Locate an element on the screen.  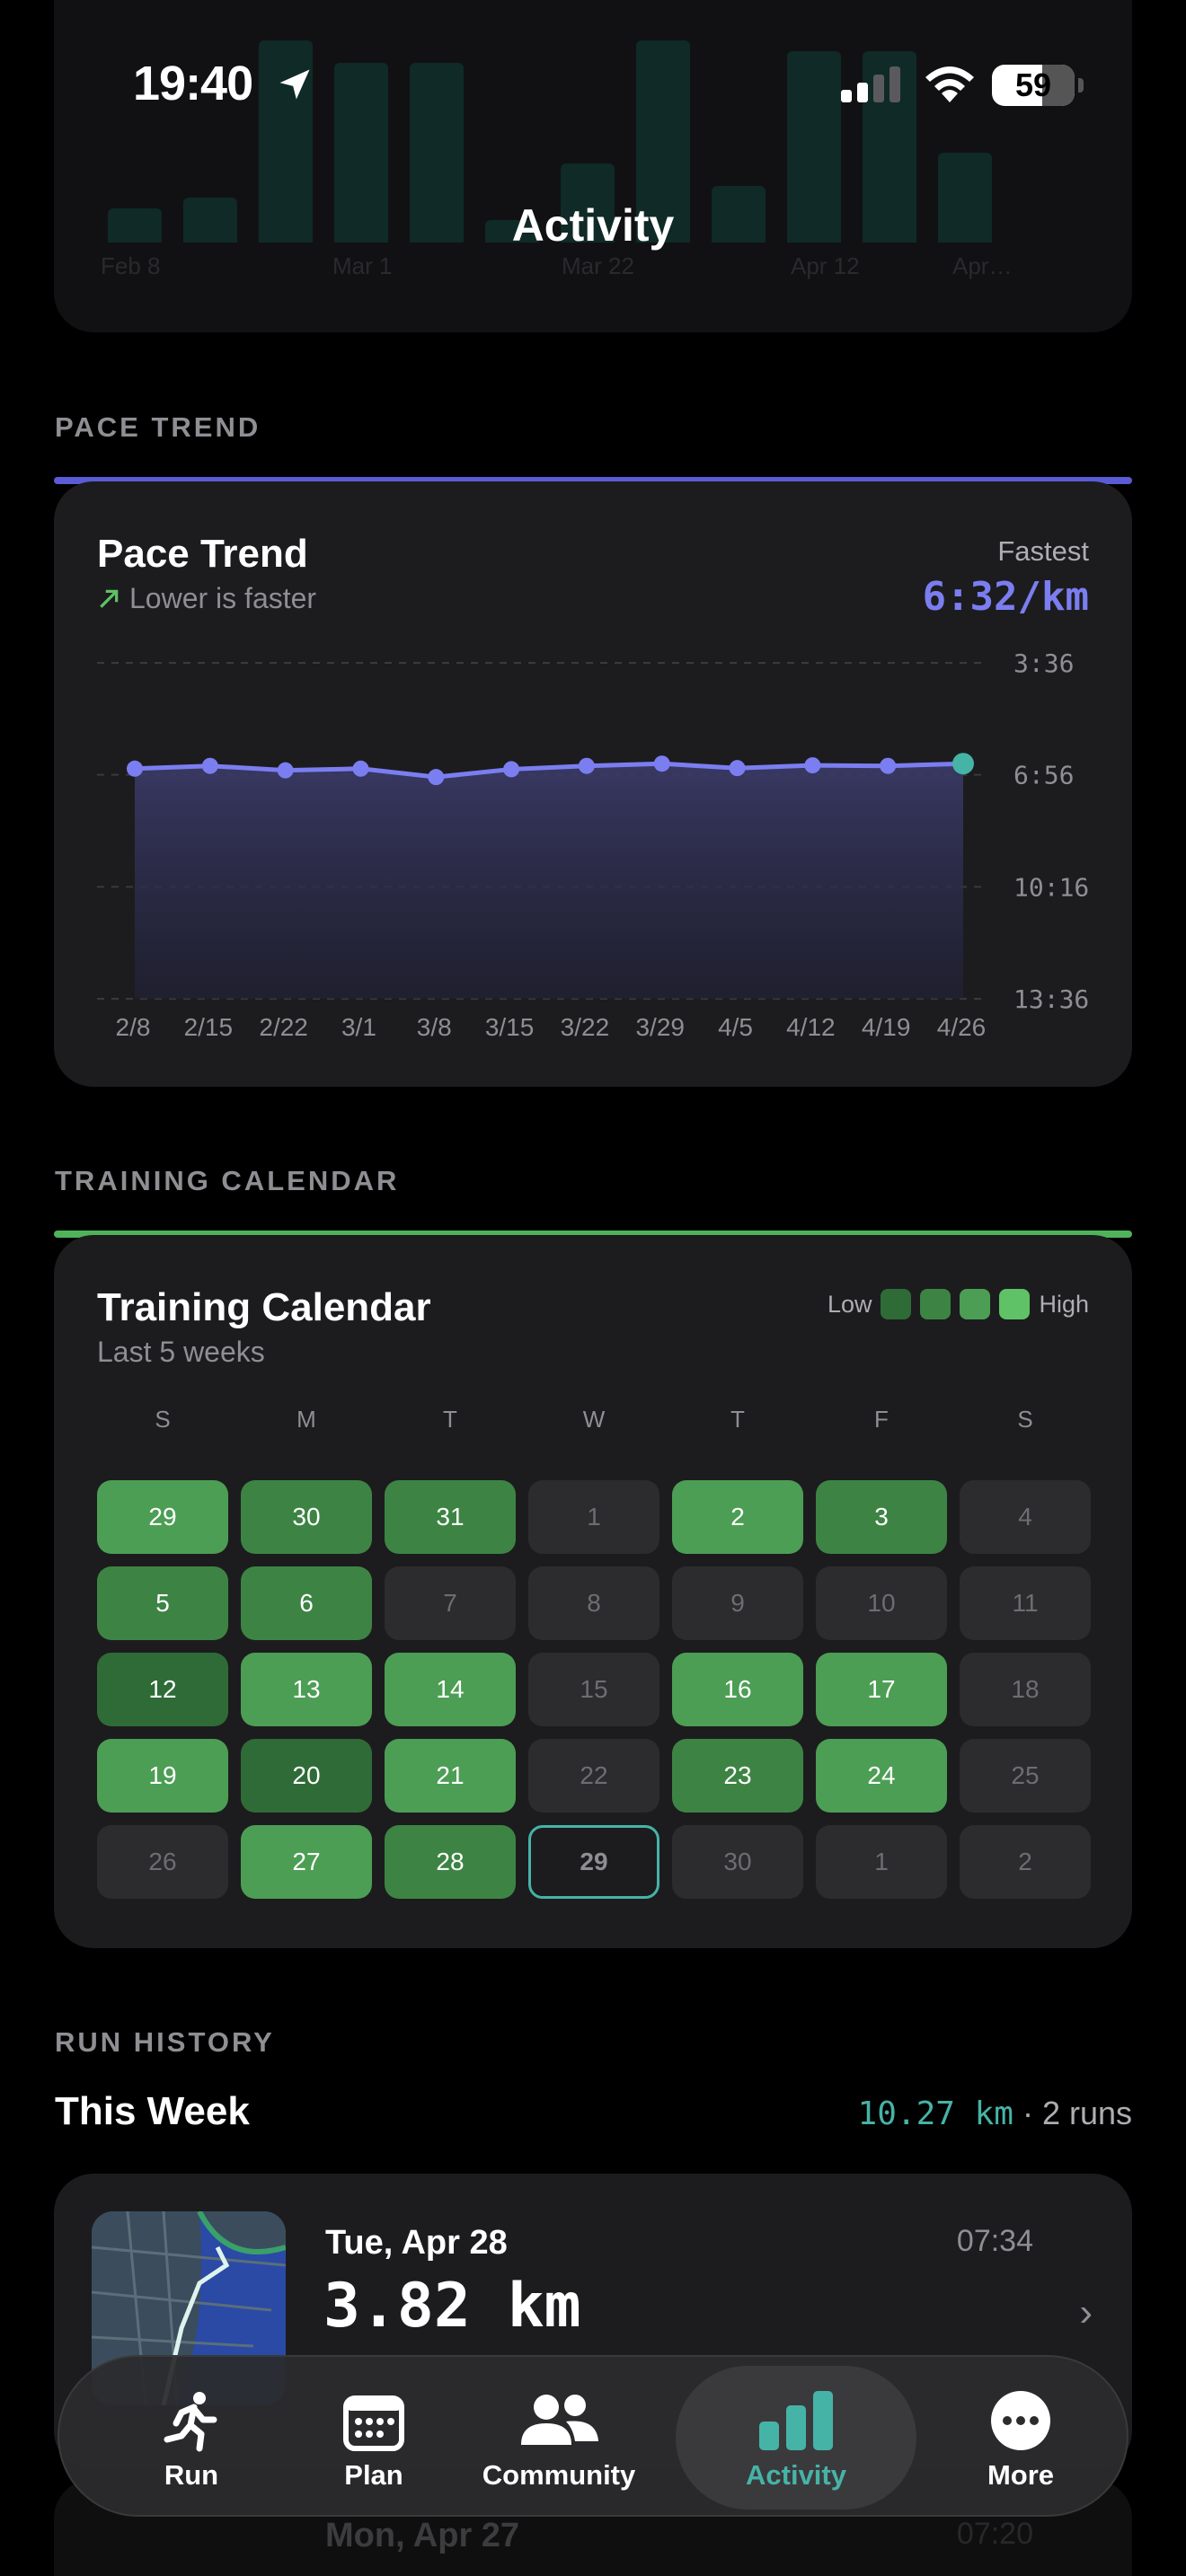
calendar-day-today: 29 is located at coordinates (593, 1862).